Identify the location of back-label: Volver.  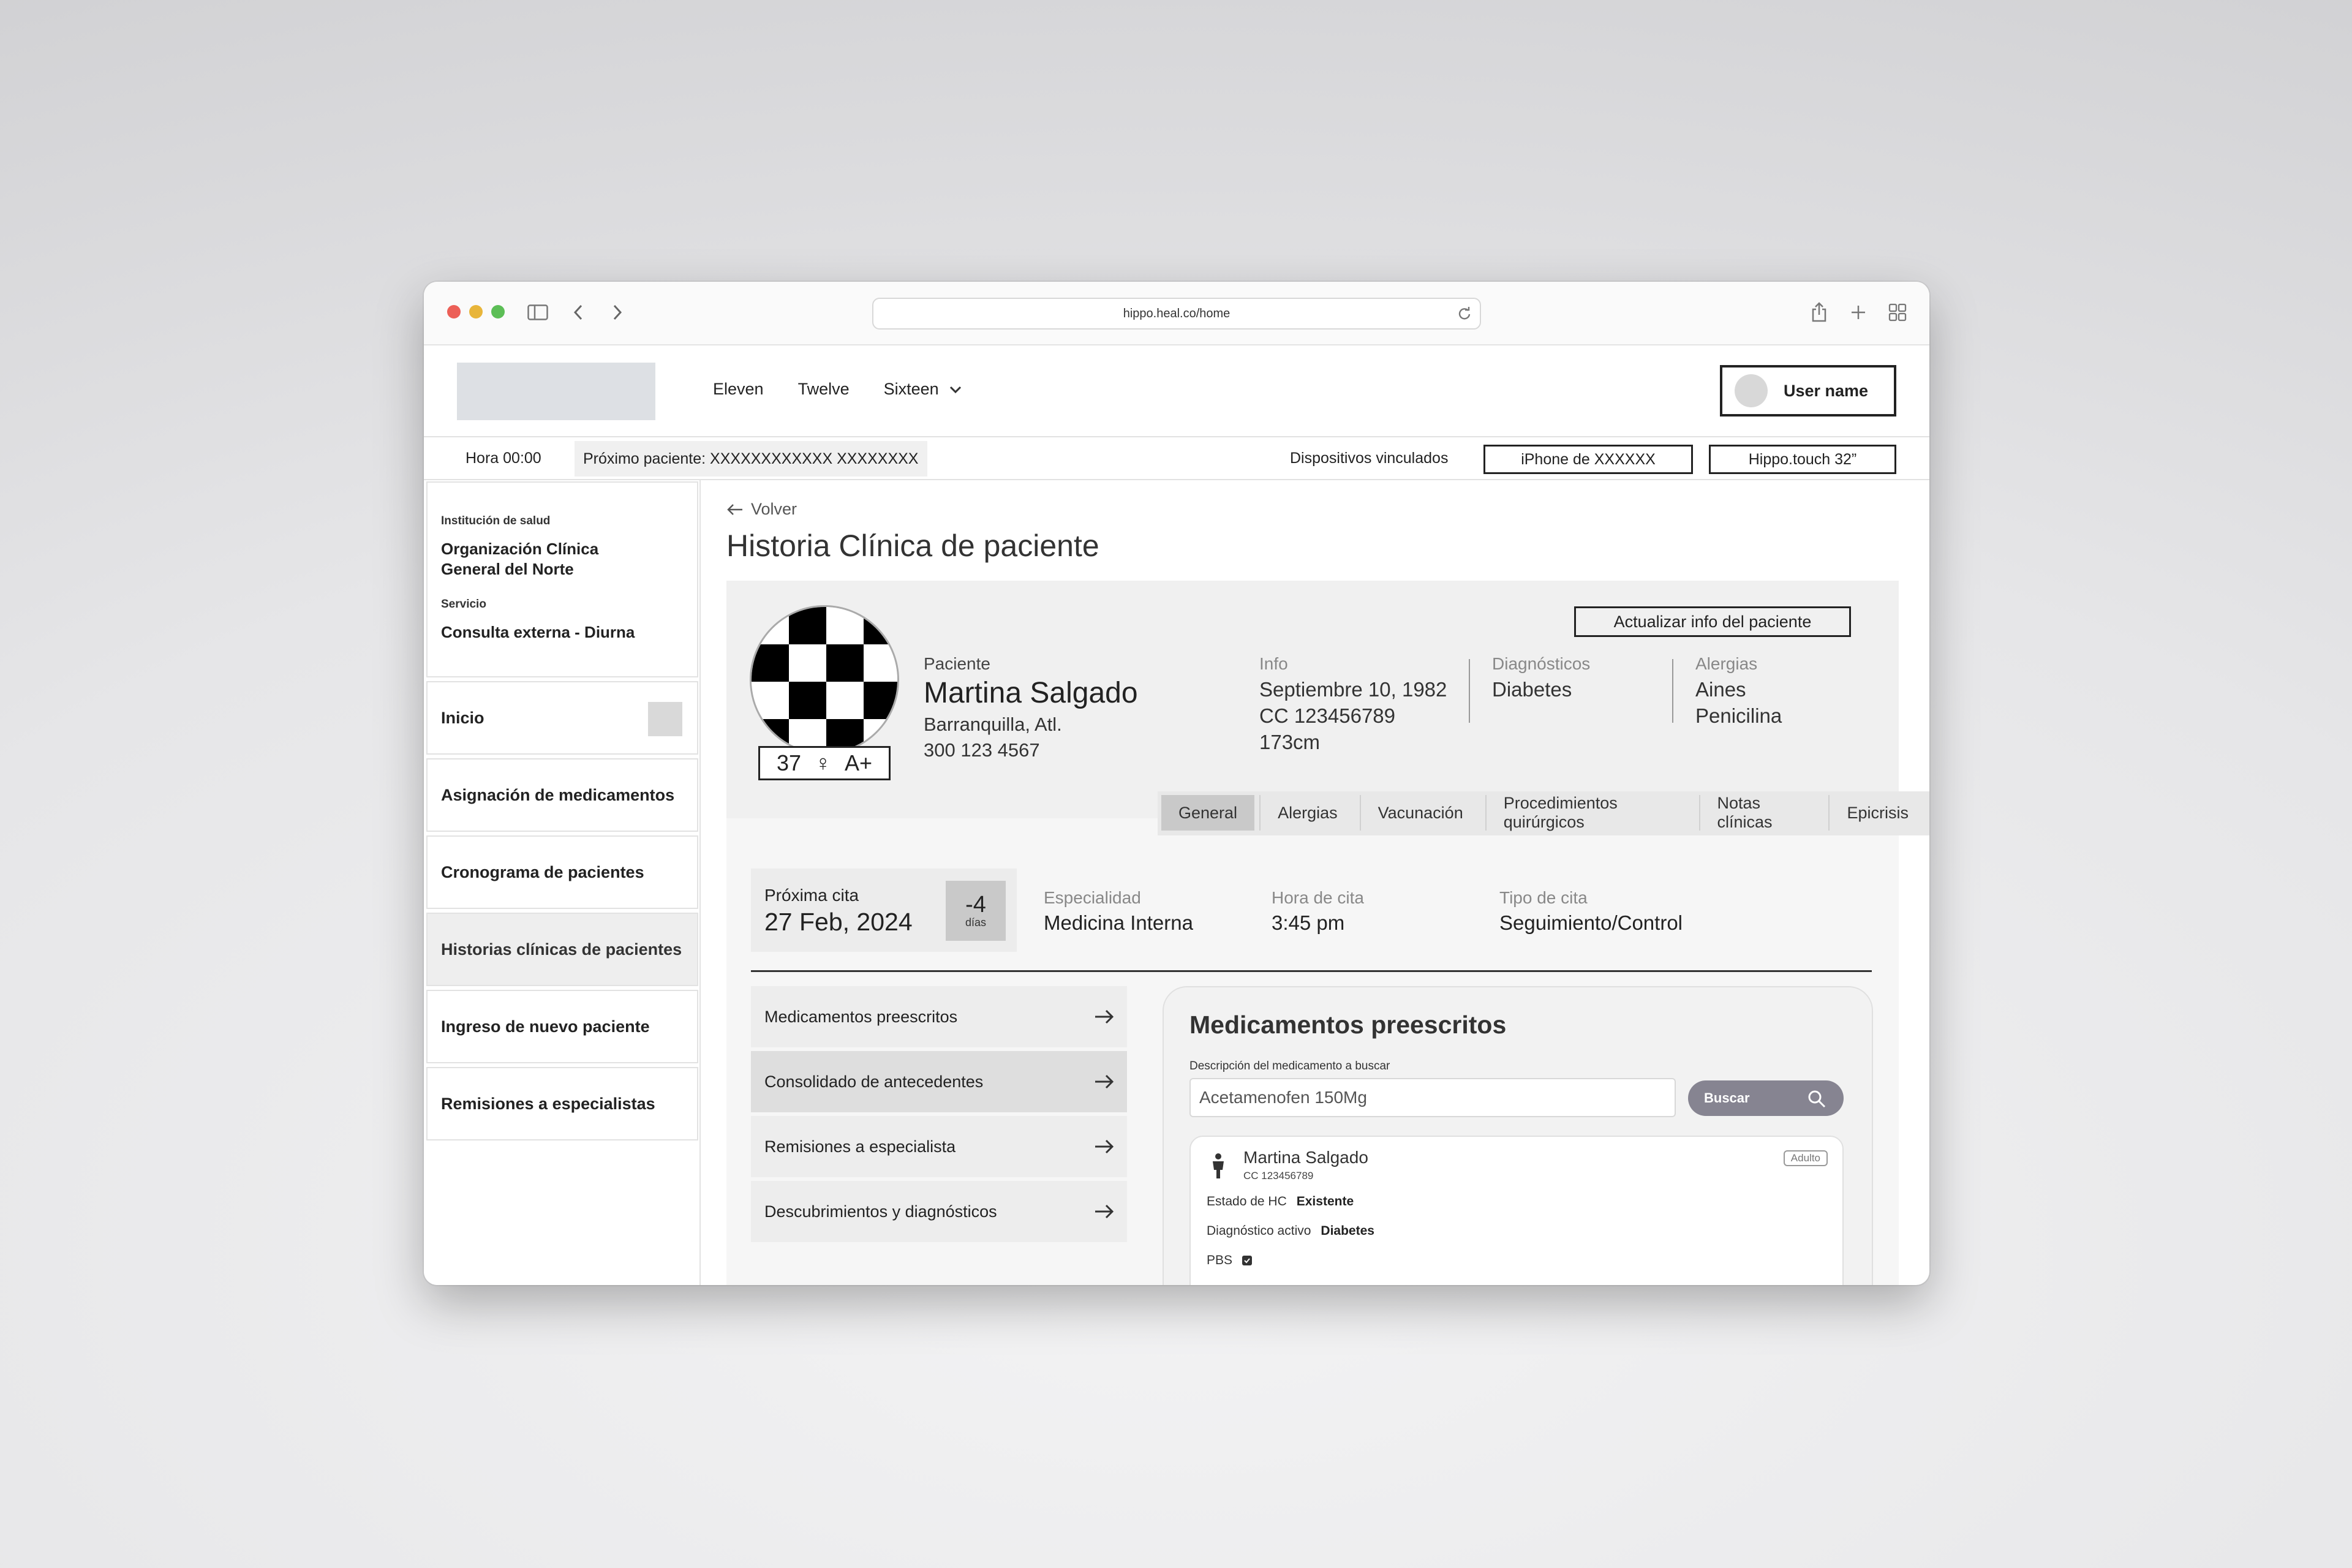
(774, 509).